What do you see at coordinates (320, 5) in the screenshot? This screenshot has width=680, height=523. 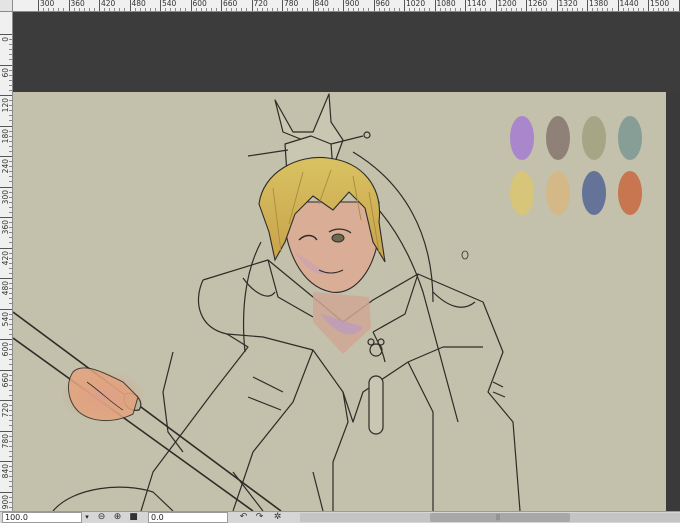 I see `ruler-top-label: 840` at bounding box center [320, 5].